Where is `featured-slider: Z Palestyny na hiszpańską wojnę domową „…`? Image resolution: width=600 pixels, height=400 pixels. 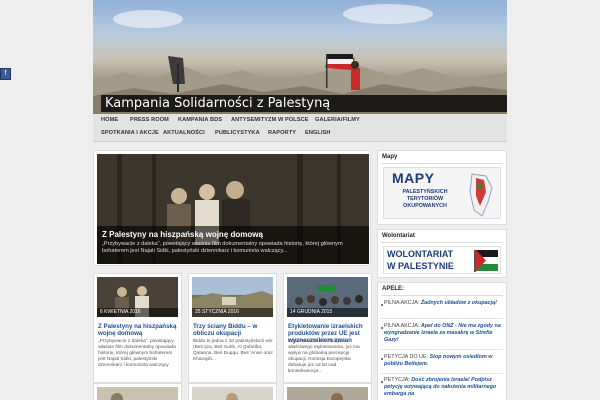
featured-slider: Z Palestyny na hiszpańską wojnę domową „… is located at coordinates (232, 208).